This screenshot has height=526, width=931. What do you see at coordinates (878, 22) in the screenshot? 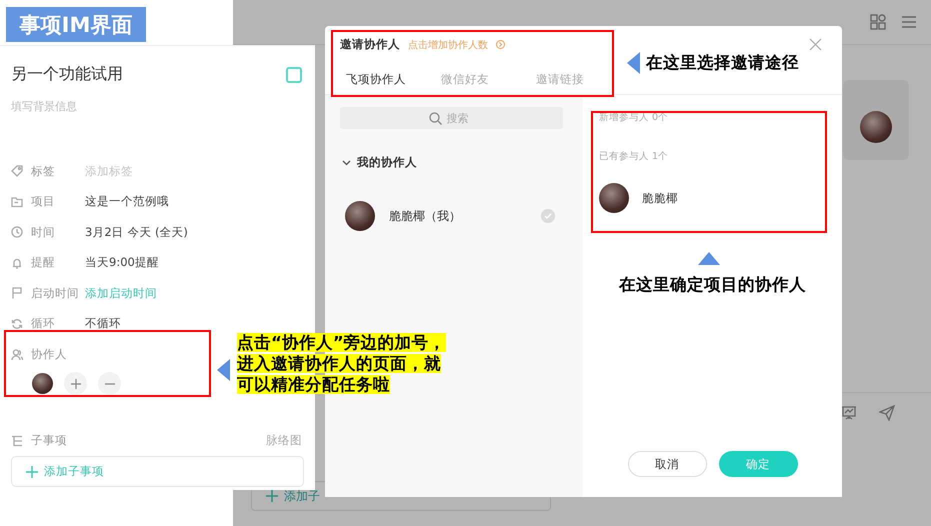
I see `grid-icon` at bounding box center [878, 22].